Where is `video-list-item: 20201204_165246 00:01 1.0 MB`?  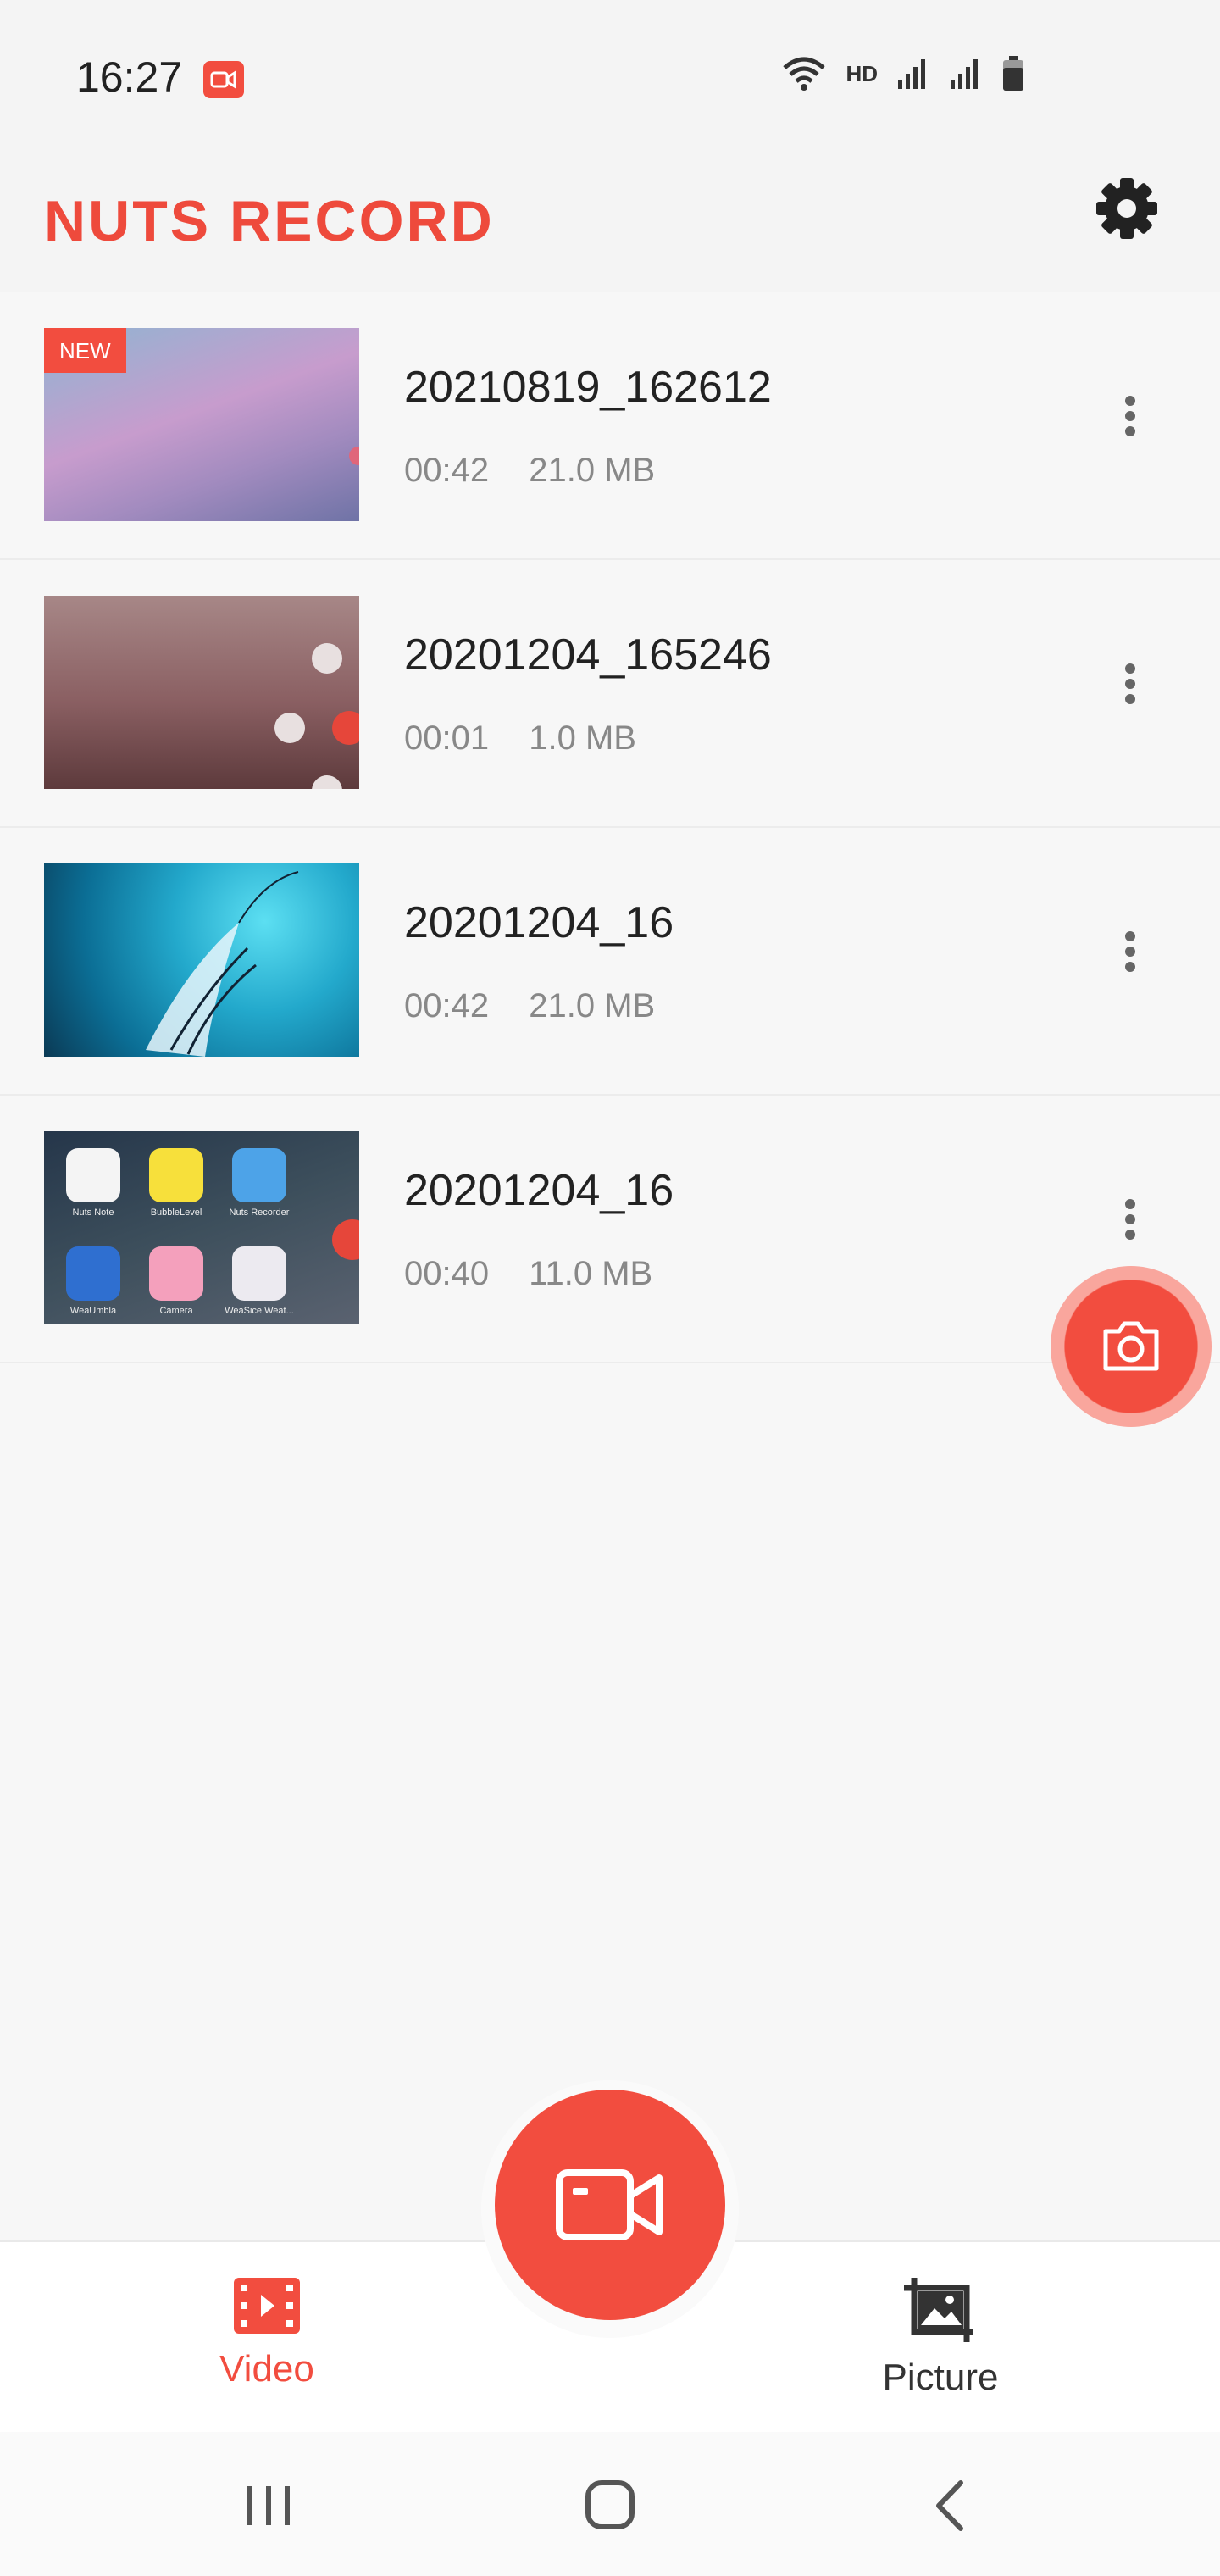 video-list-item: 20201204_165246 00:01 1.0 MB is located at coordinates (610, 694).